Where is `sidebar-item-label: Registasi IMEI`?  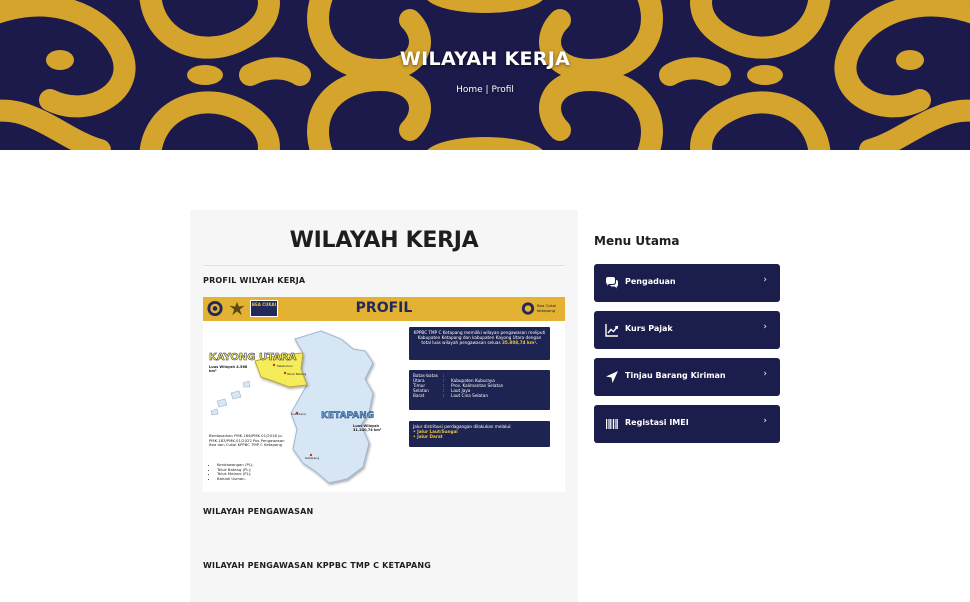
sidebar-item-label: Registasi IMEI is located at coordinates (657, 422).